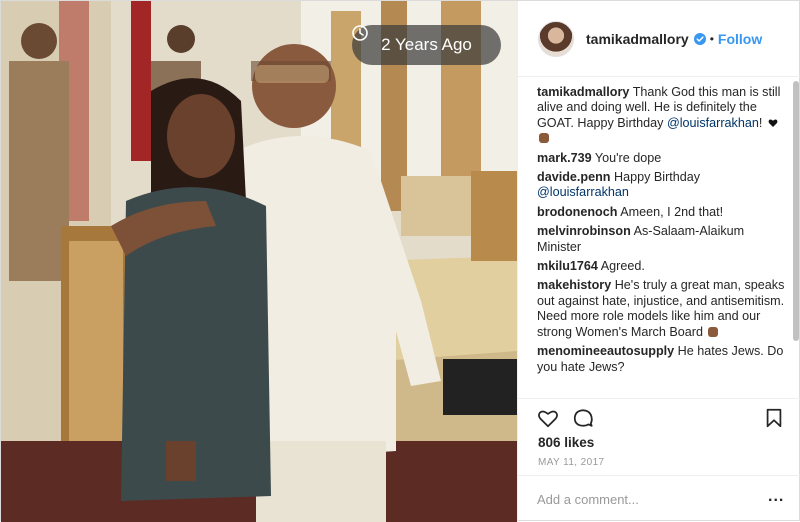 This screenshot has height=522, width=800. What do you see at coordinates (796, 211) in the screenshot?
I see `comments-scrollbar` at bounding box center [796, 211].